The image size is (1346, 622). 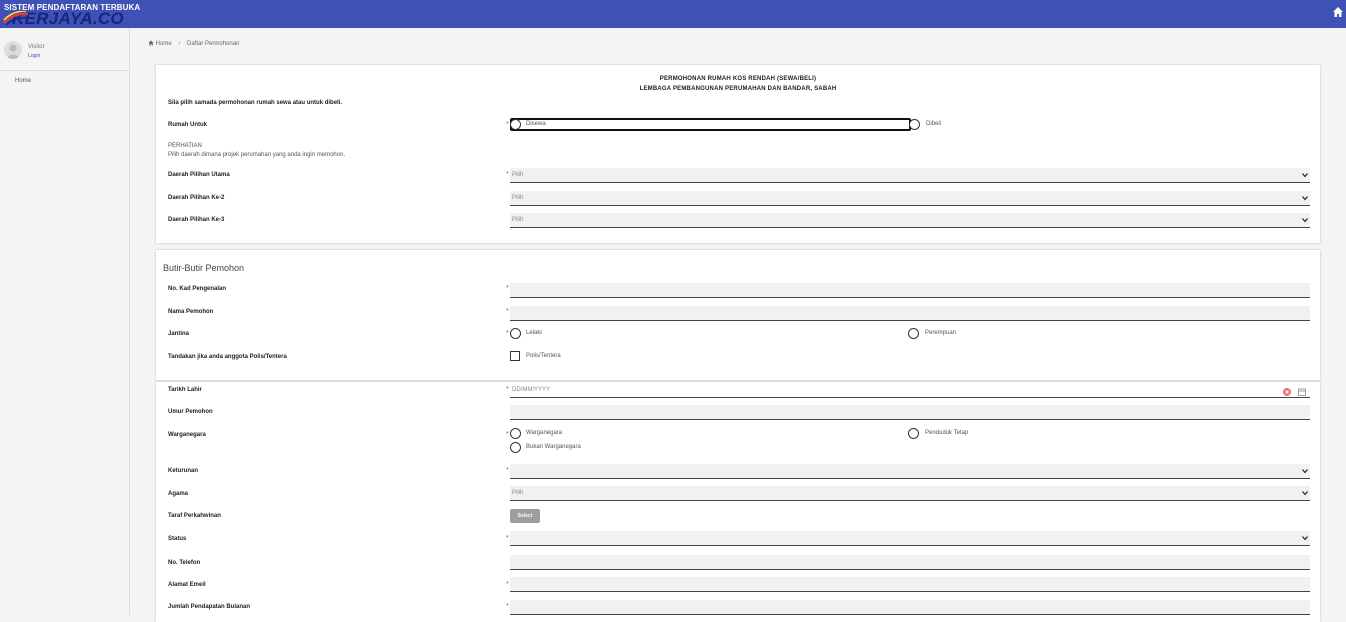 I want to click on telefon-label: No. Telefon, so click(x=184, y=563).